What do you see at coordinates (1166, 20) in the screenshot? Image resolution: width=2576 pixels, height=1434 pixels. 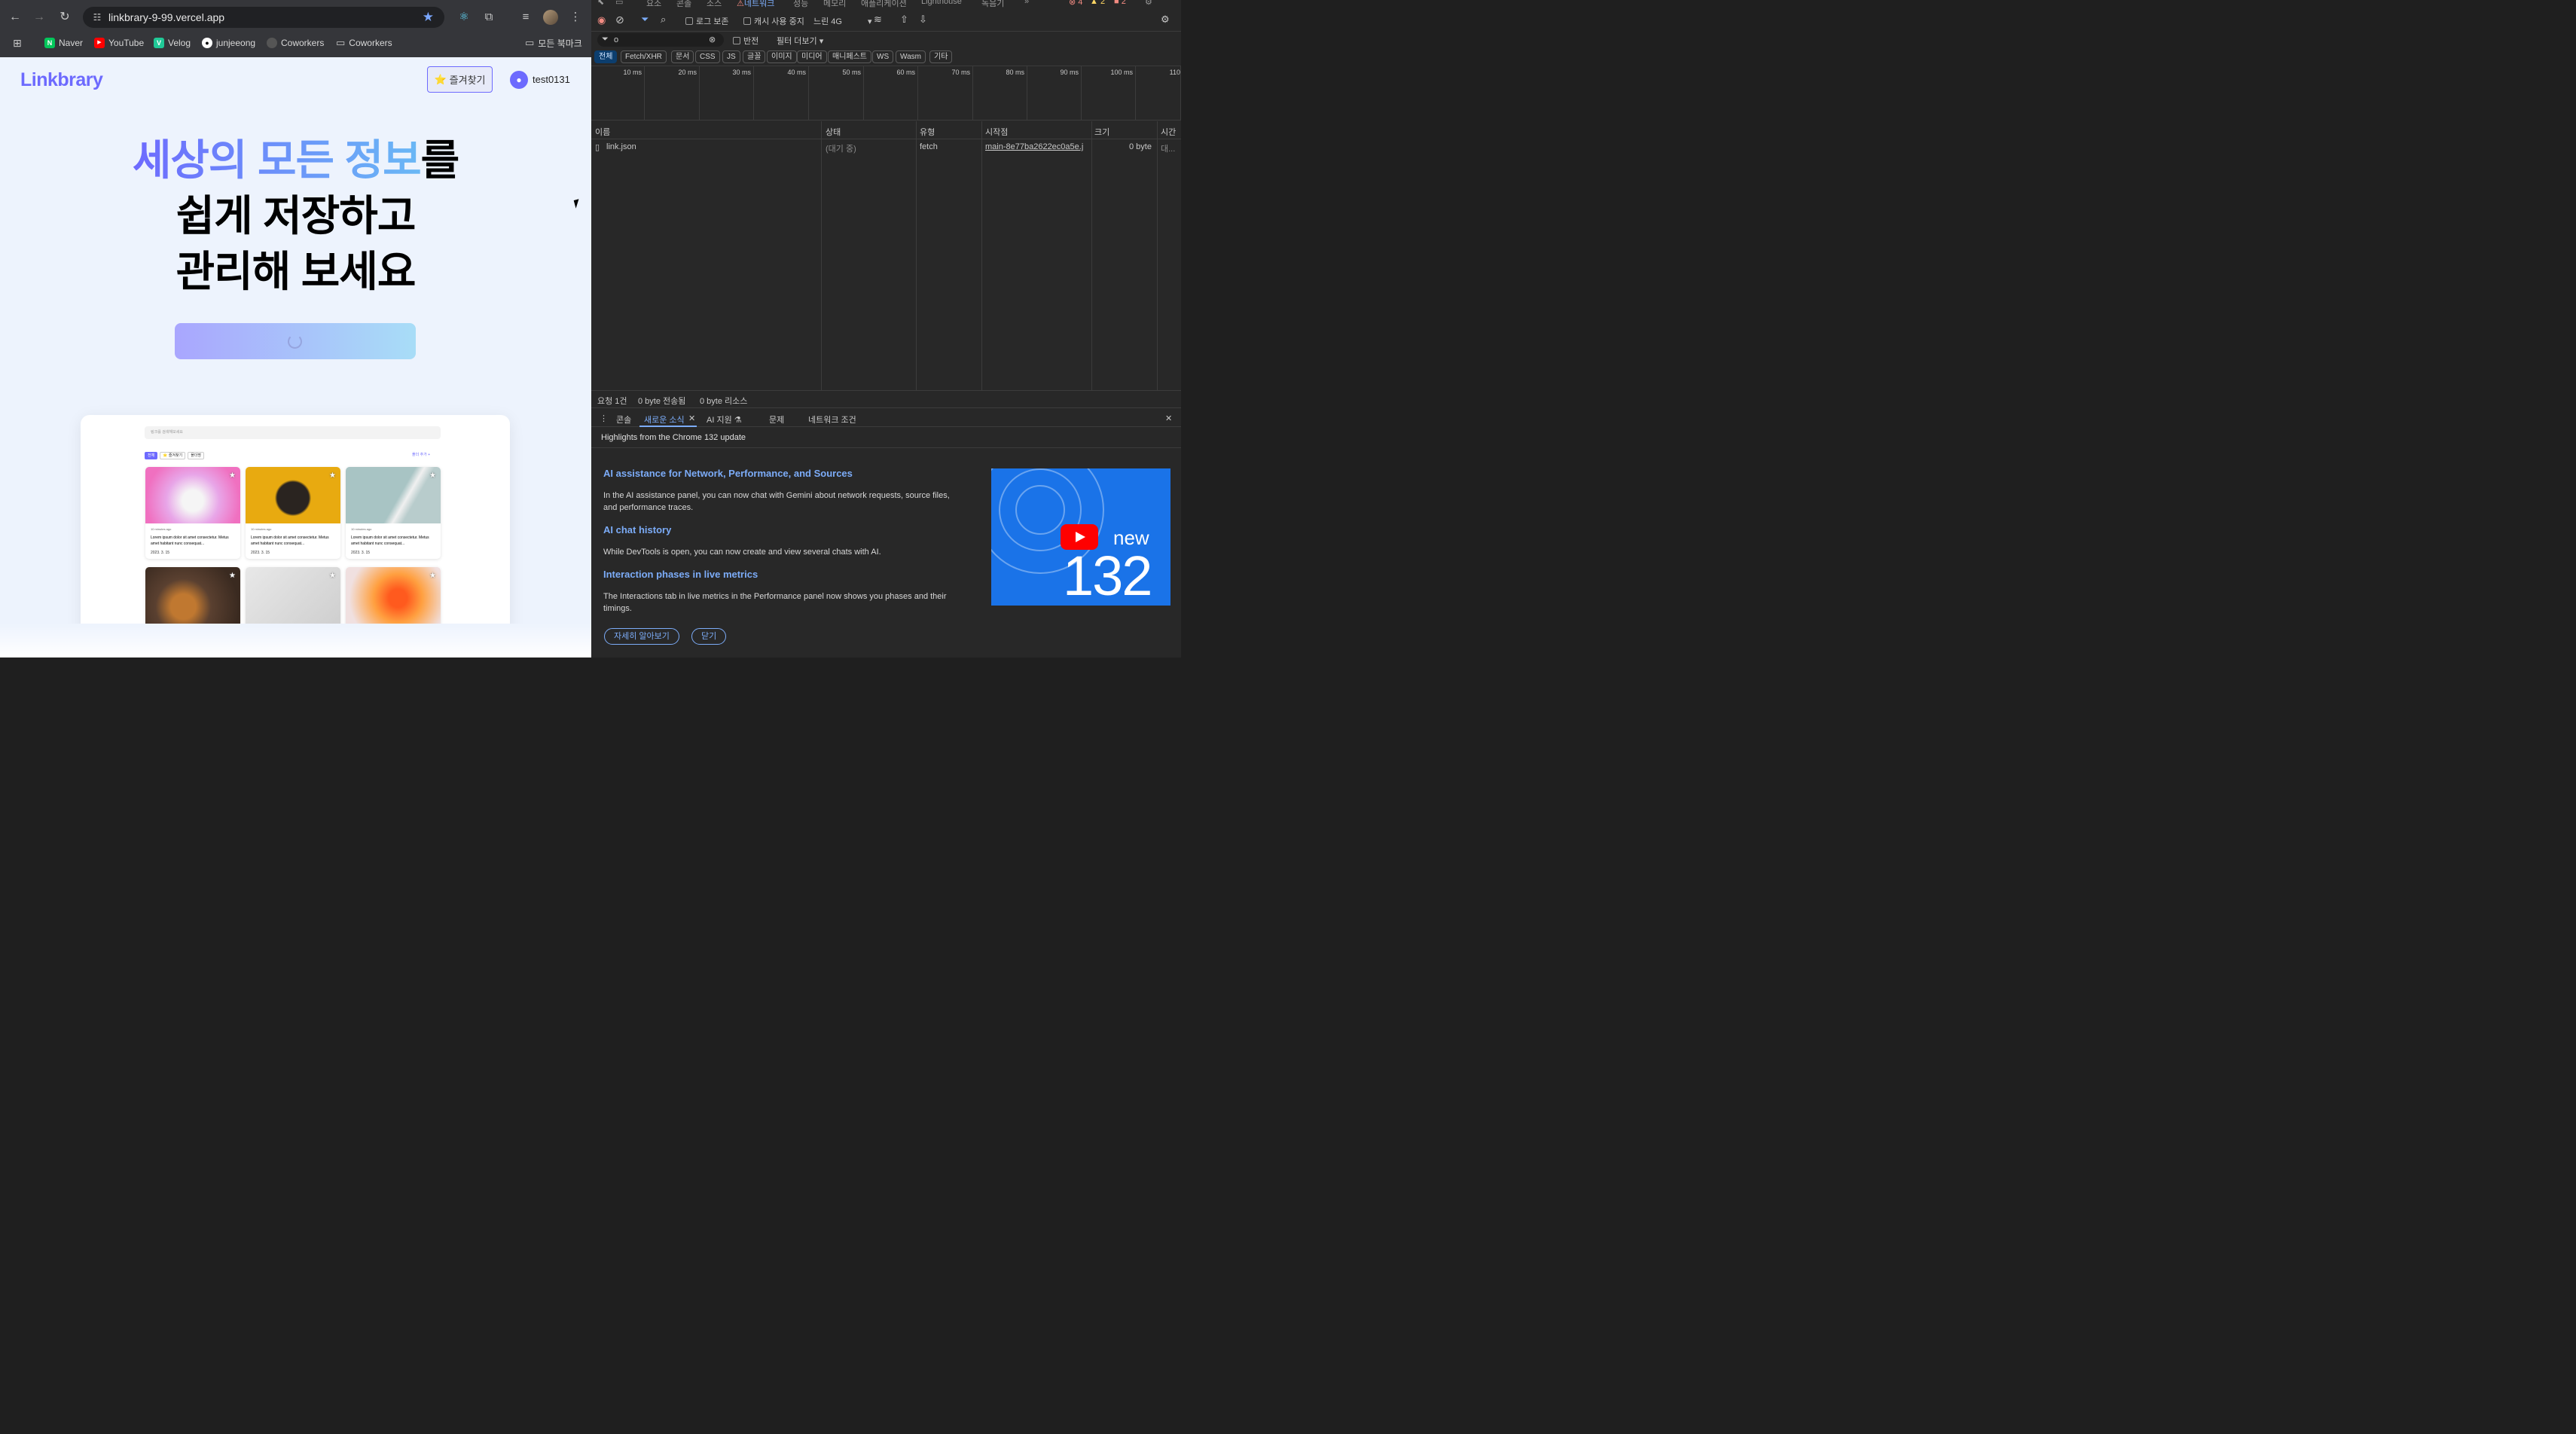 I see `network-settings-icon: ⚙` at bounding box center [1166, 20].